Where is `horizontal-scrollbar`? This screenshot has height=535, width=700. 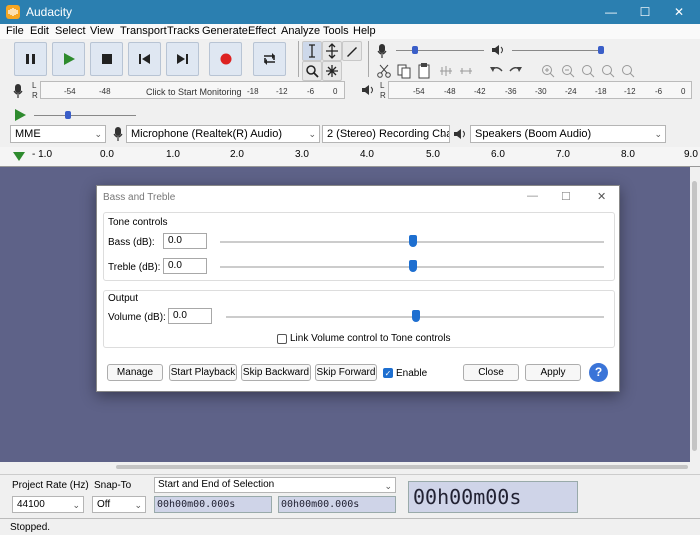 horizontal-scrollbar is located at coordinates (350, 468).